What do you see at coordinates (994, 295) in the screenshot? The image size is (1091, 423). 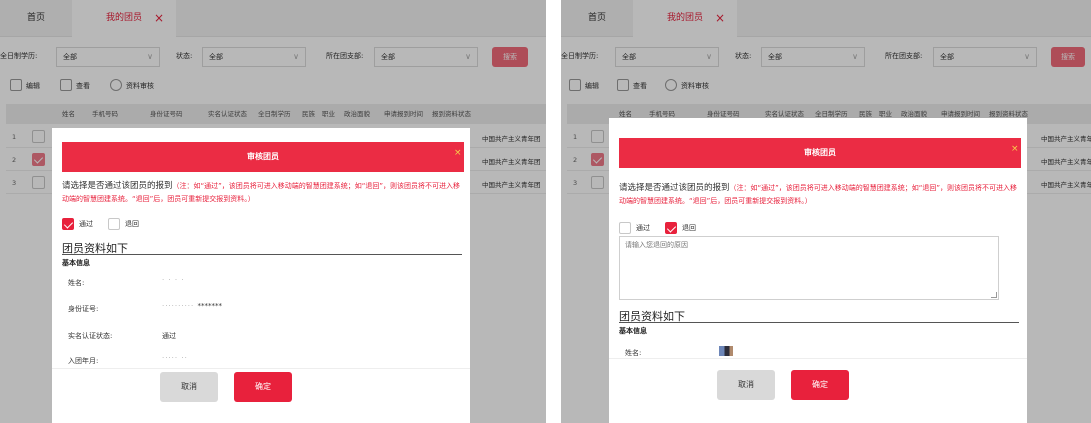 I see `resize-handle-icon` at bounding box center [994, 295].